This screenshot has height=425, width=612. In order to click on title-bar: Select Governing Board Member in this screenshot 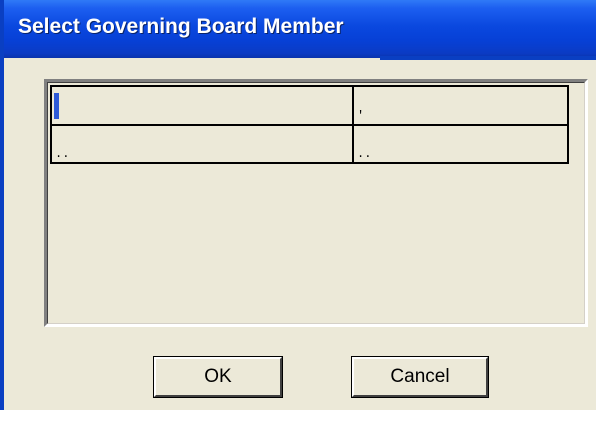, I will do `click(300, 29)`.